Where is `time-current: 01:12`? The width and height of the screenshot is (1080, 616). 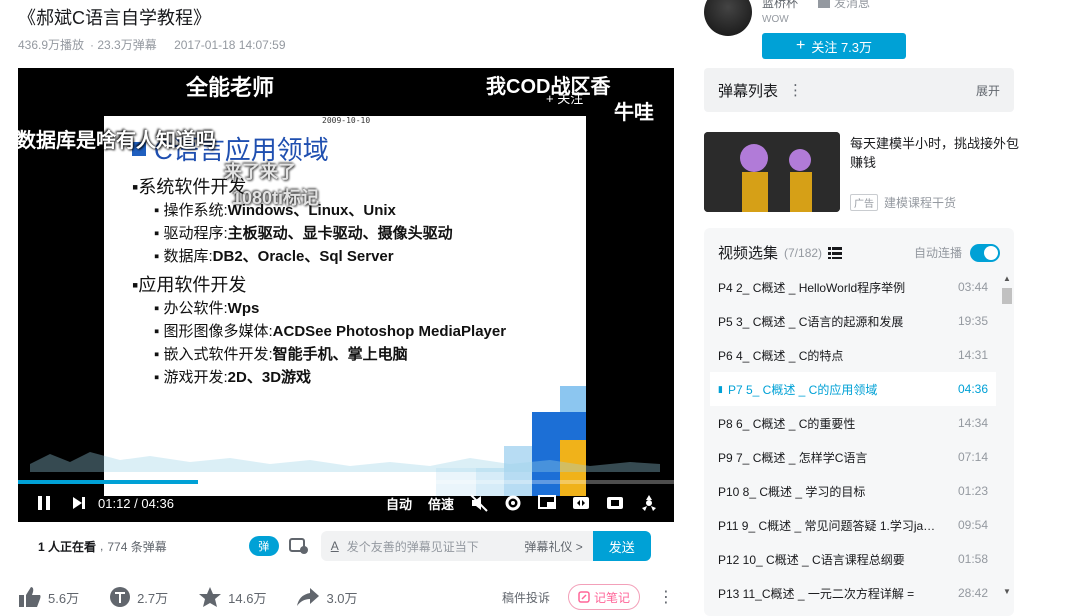 time-current: 01:12 is located at coordinates (114, 503).